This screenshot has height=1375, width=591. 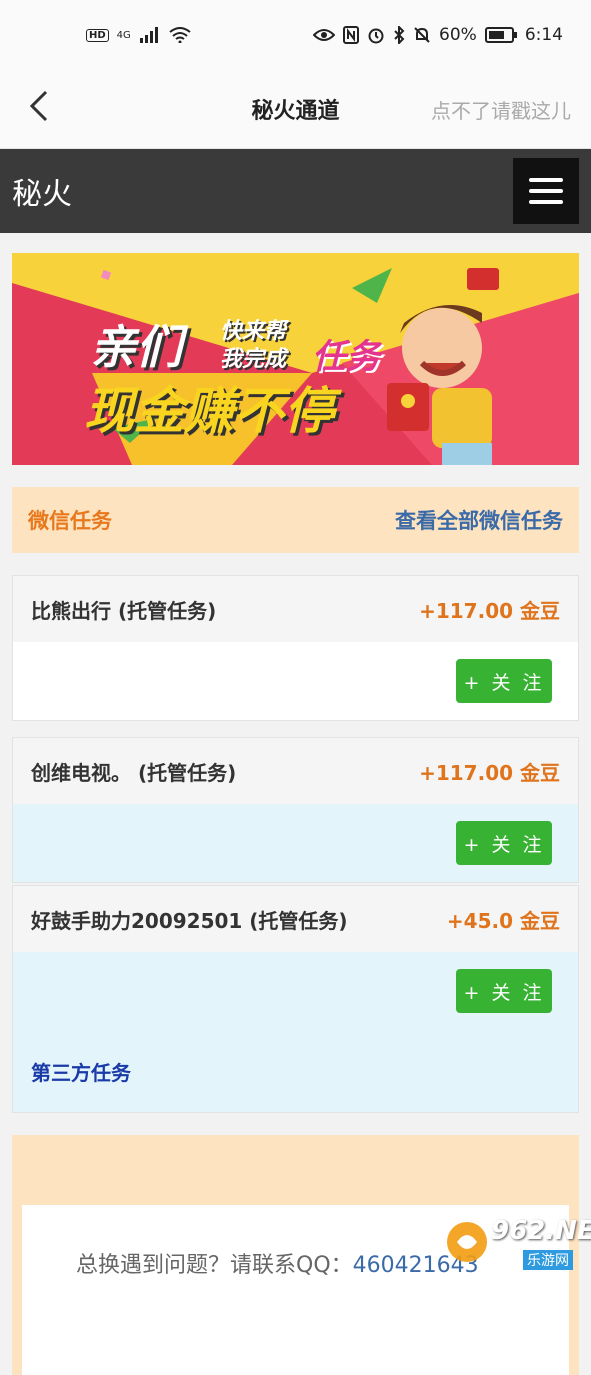 I want to click on task-name: 好鼓手助力20092501 (托管任务), so click(x=189, y=920).